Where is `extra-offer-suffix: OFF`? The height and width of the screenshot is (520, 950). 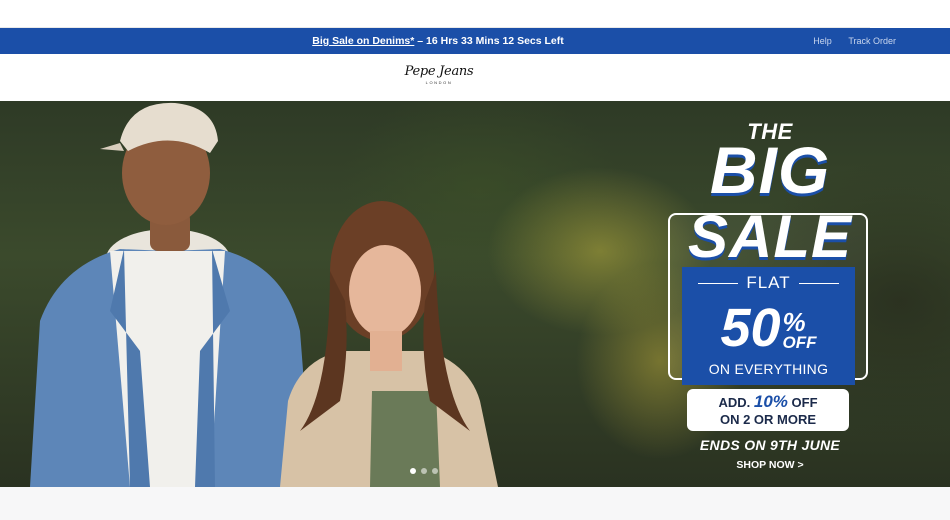
extra-offer-suffix: OFF is located at coordinates (804, 402).